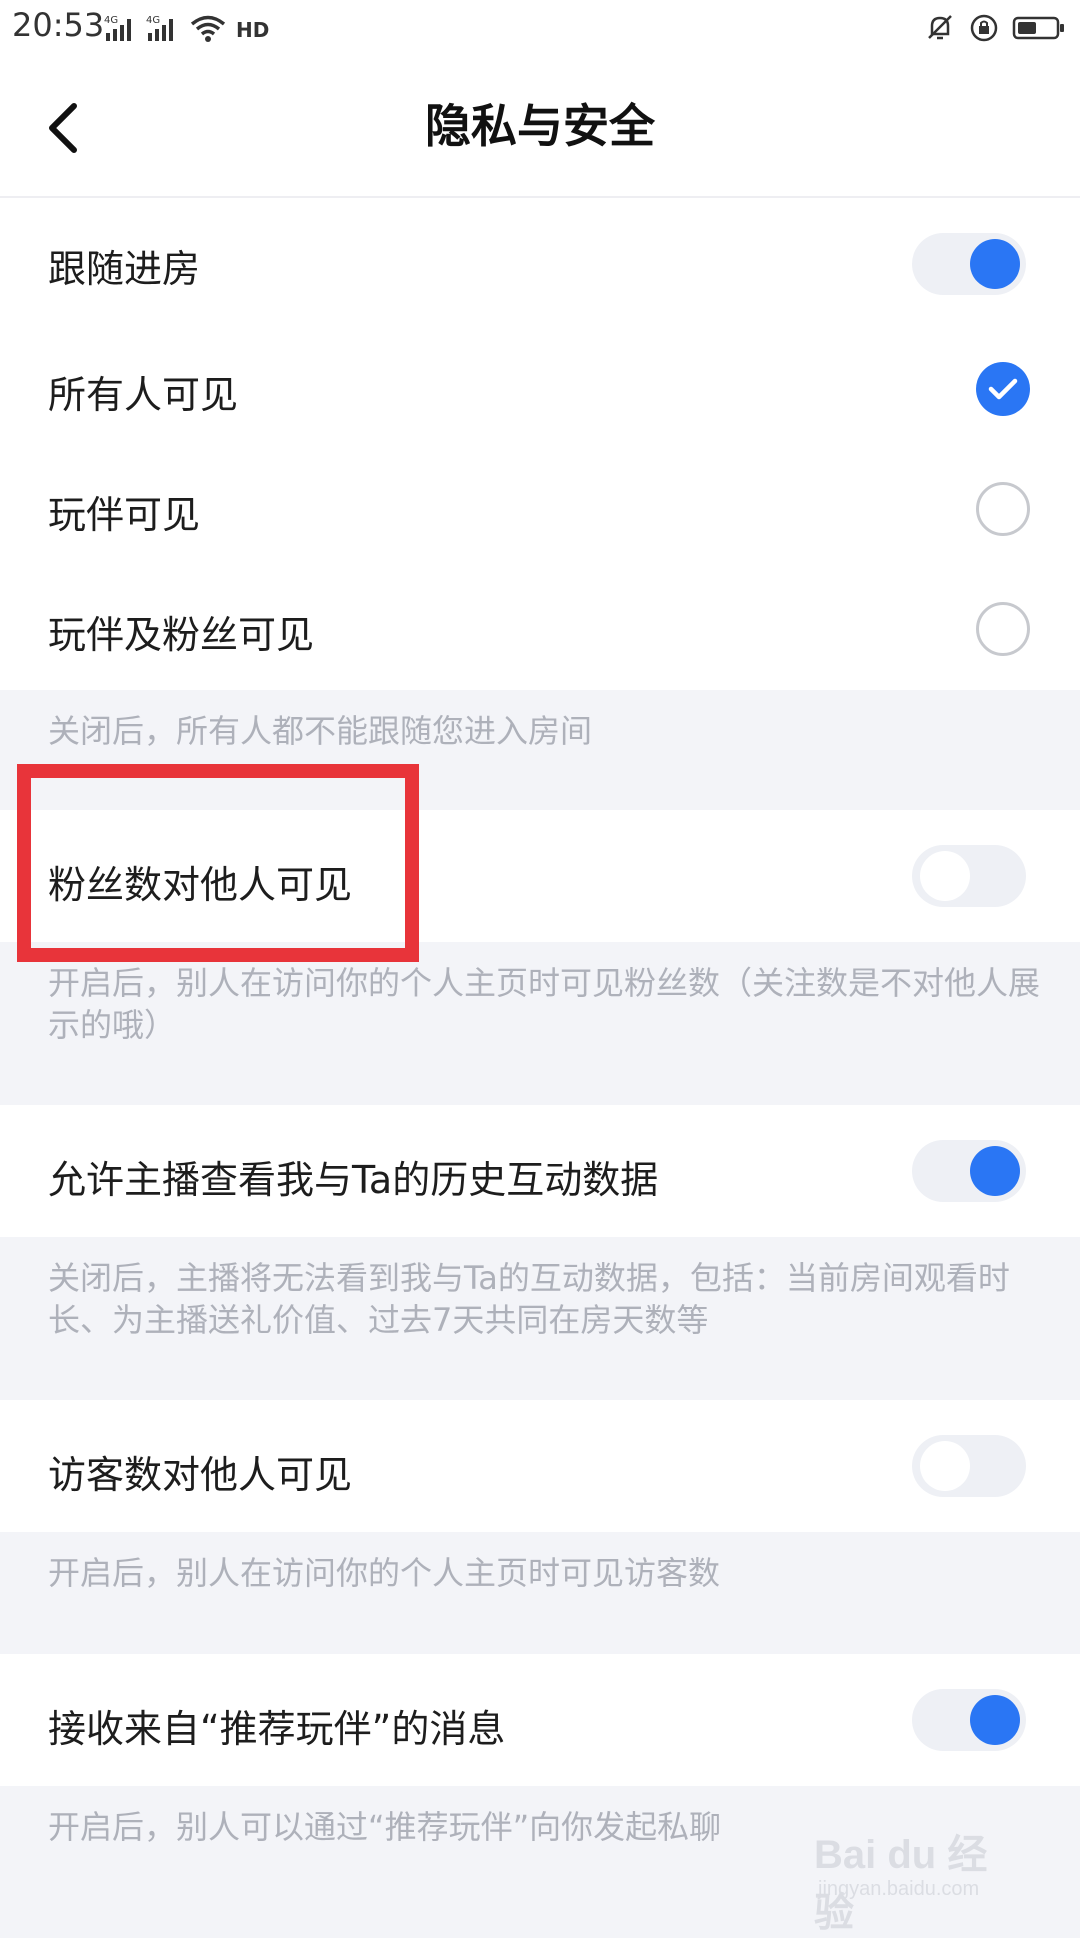 The width and height of the screenshot is (1080, 1938). What do you see at coordinates (540, 876) in the screenshot?
I see `fans-visible-row: 粉丝数对他人可见` at bounding box center [540, 876].